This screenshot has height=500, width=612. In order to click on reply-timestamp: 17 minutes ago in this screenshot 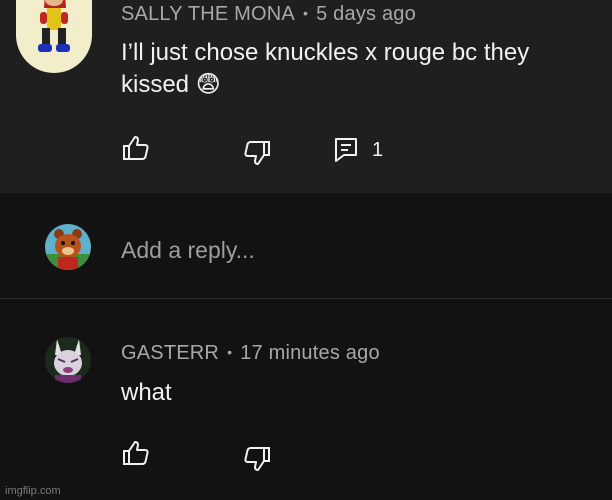, I will do `click(310, 353)`.